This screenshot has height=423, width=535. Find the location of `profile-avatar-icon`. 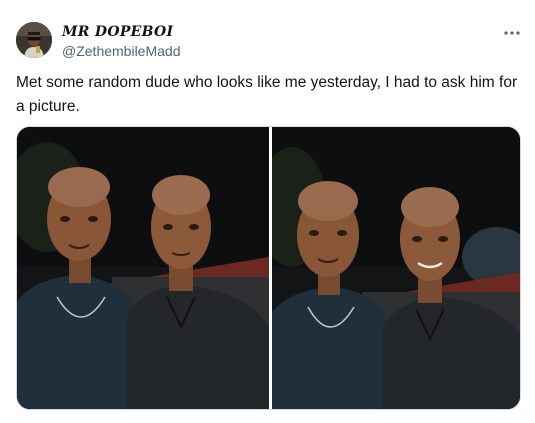

profile-avatar-icon is located at coordinates (34, 40).